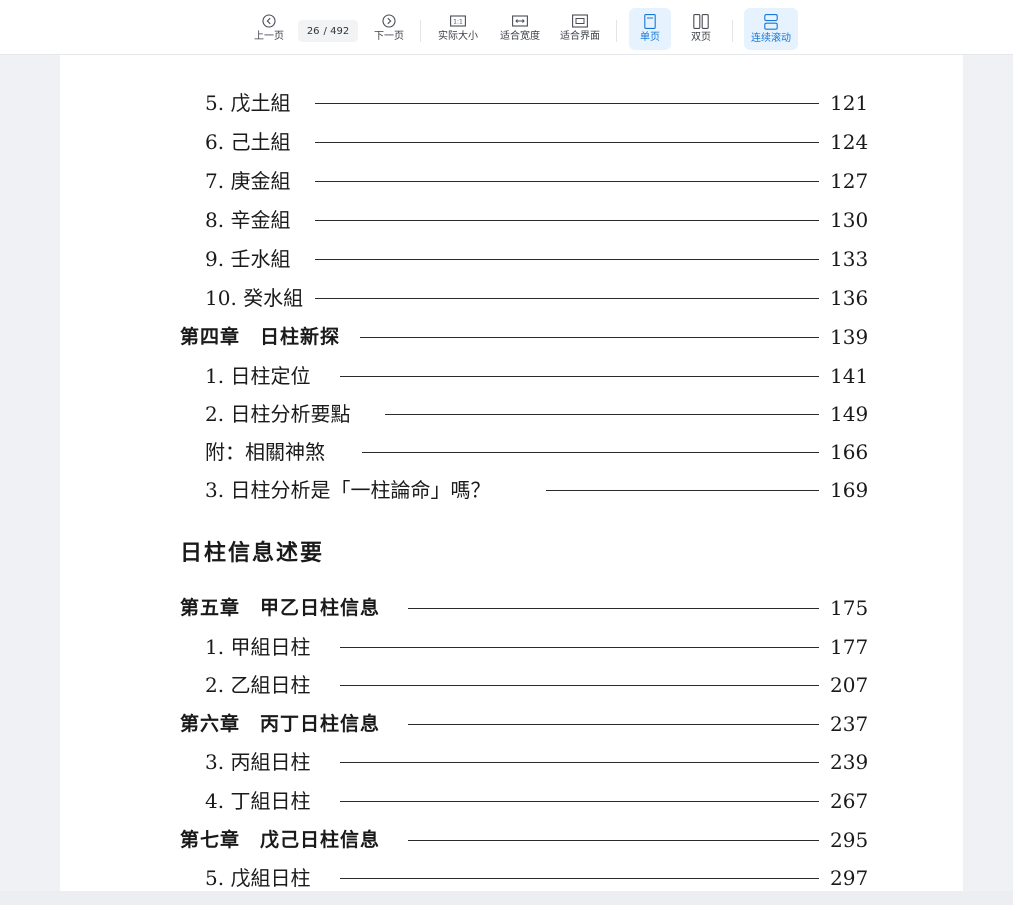 This screenshot has width=1013, height=905. Describe the element at coordinates (280, 840) in the screenshot. I see `toc-chapter-title: 第七章 戊己日柱信息` at that location.